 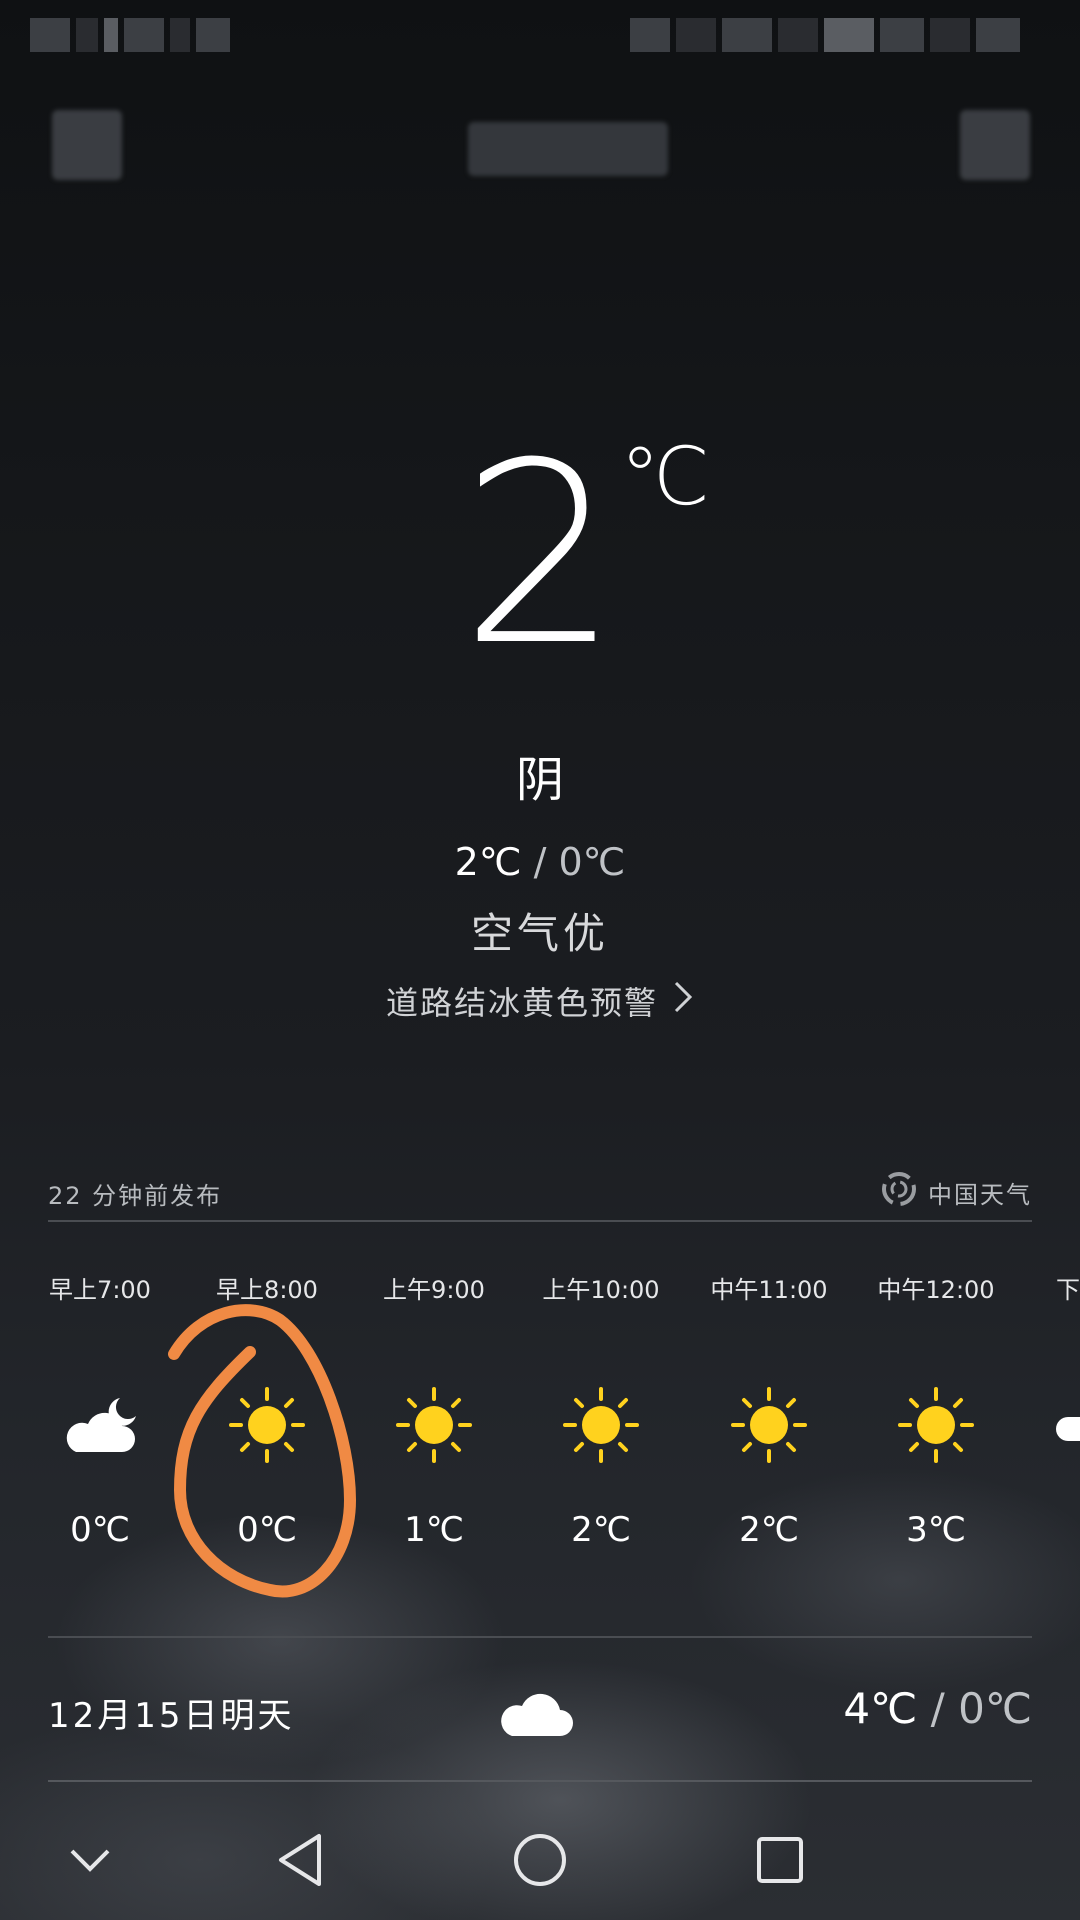 What do you see at coordinates (592, 862) in the screenshot?
I see `today-low: 0℃` at bounding box center [592, 862].